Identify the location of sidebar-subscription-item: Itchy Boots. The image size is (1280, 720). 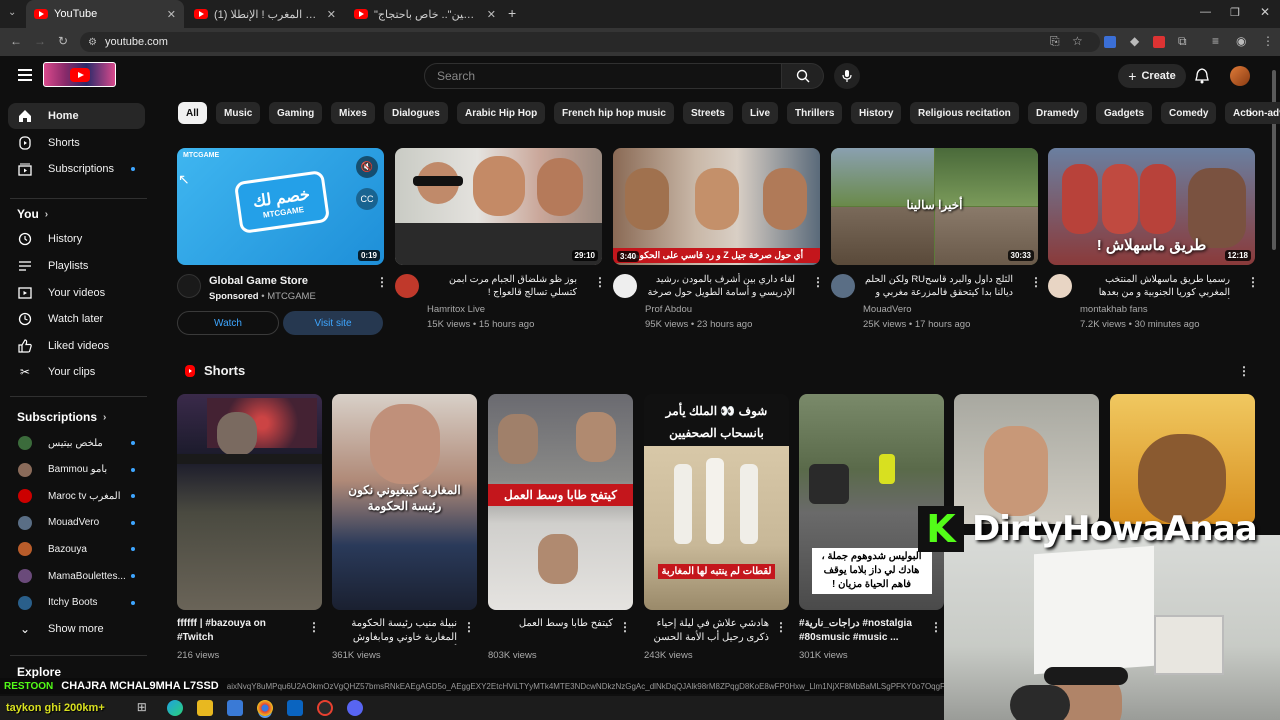
(76, 603).